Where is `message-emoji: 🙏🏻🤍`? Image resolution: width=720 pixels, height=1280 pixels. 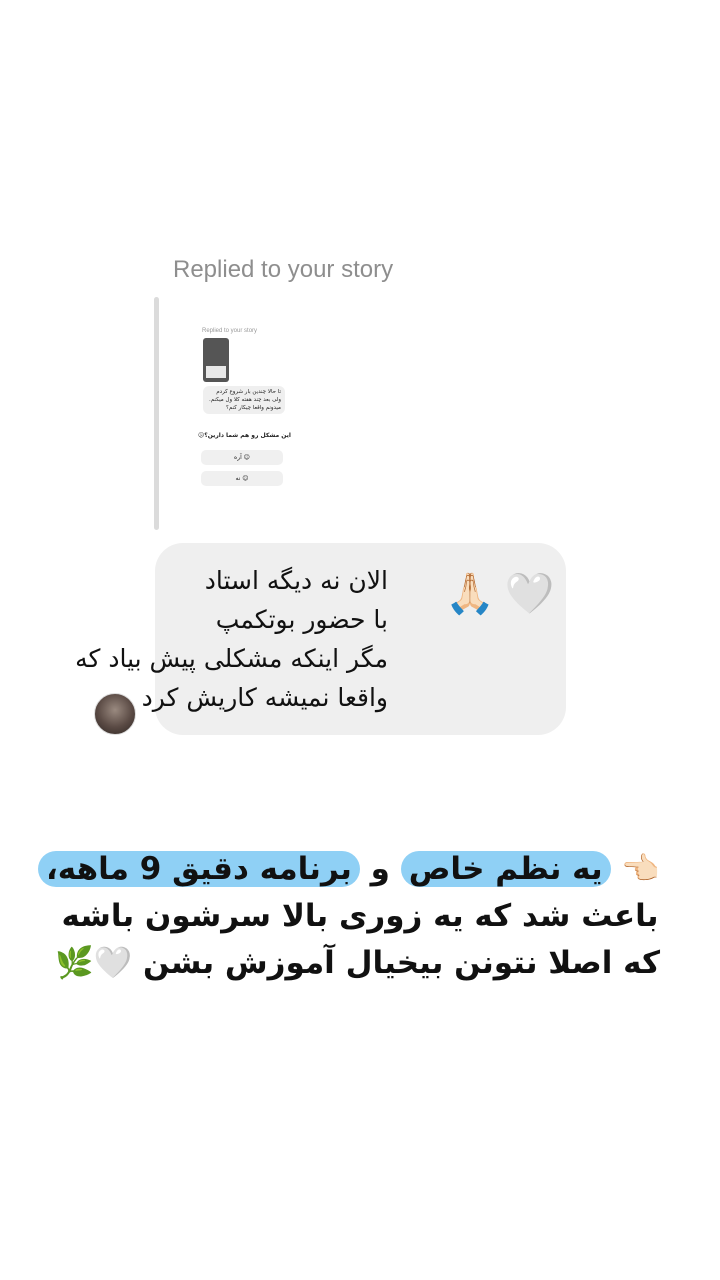
message-emoji: 🙏🏻🤍 is located at coordinates (505, 594).